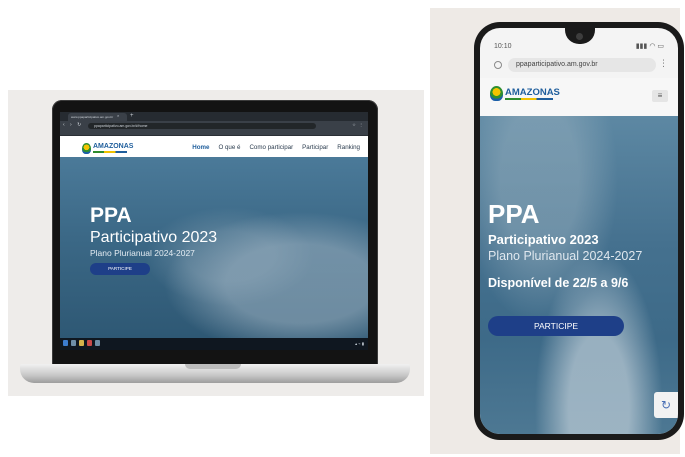 This screenshot has height=457, width=685. I want to click on phone-amazonas-logo: AMAZONAS, so click(525, 93).